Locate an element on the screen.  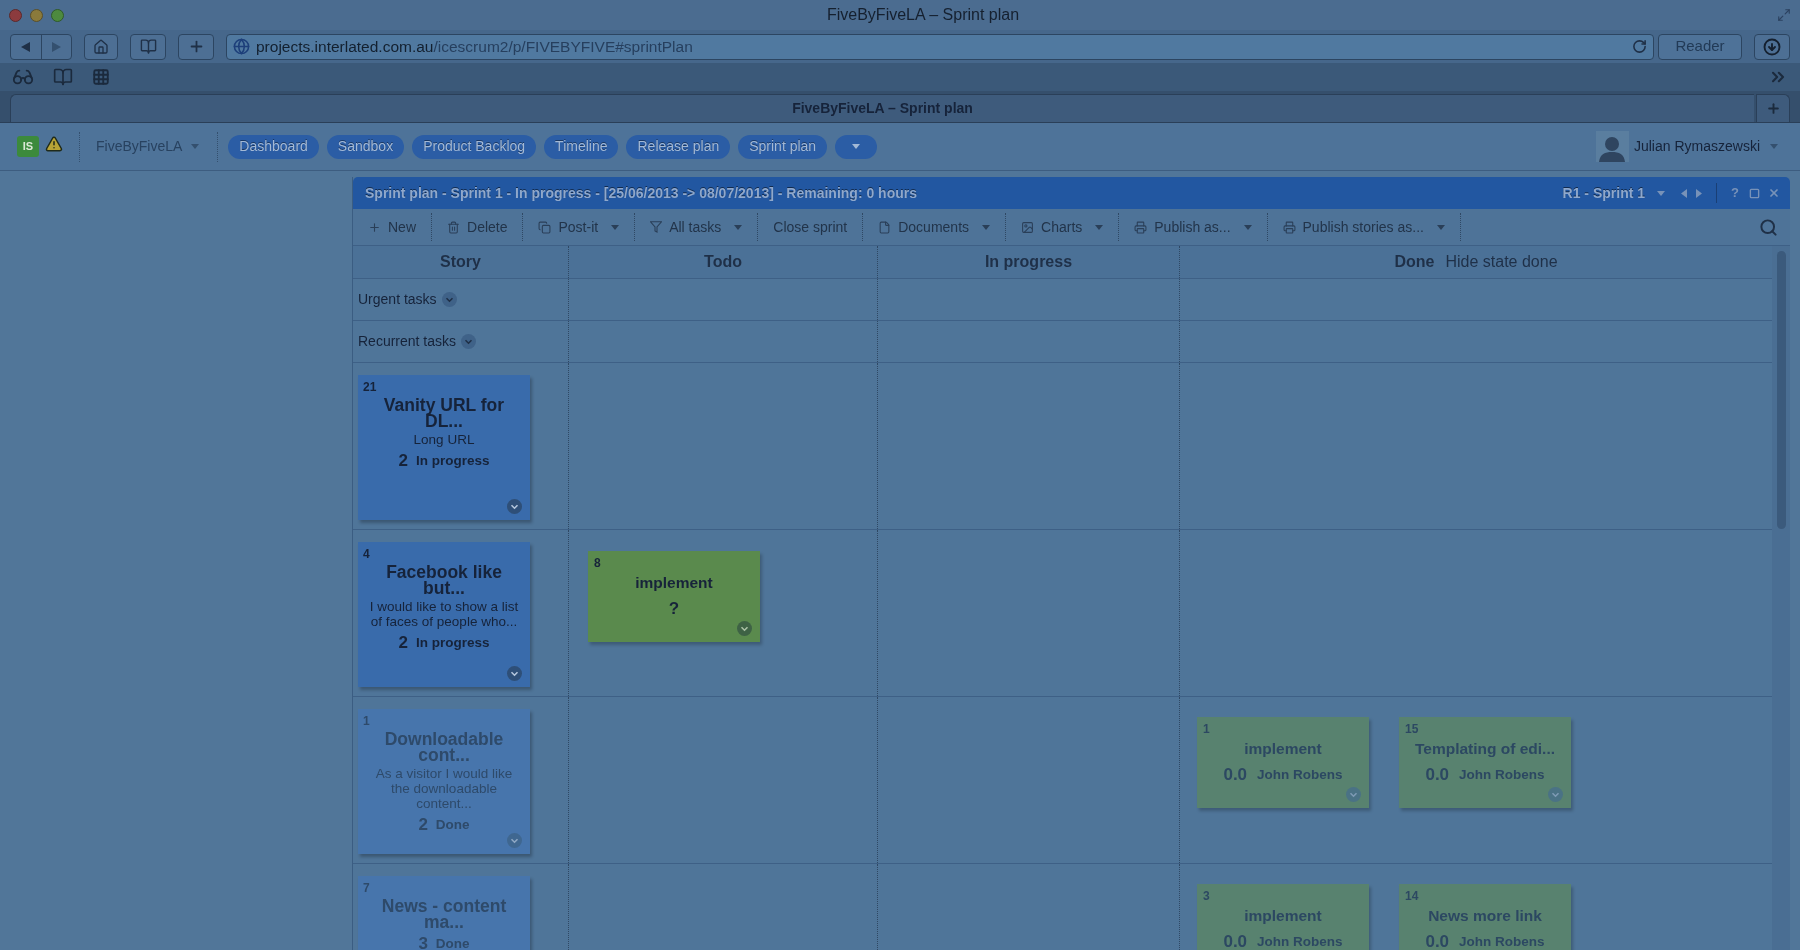
toolbar-button: Close sprint is located at coordinates (811, 227).